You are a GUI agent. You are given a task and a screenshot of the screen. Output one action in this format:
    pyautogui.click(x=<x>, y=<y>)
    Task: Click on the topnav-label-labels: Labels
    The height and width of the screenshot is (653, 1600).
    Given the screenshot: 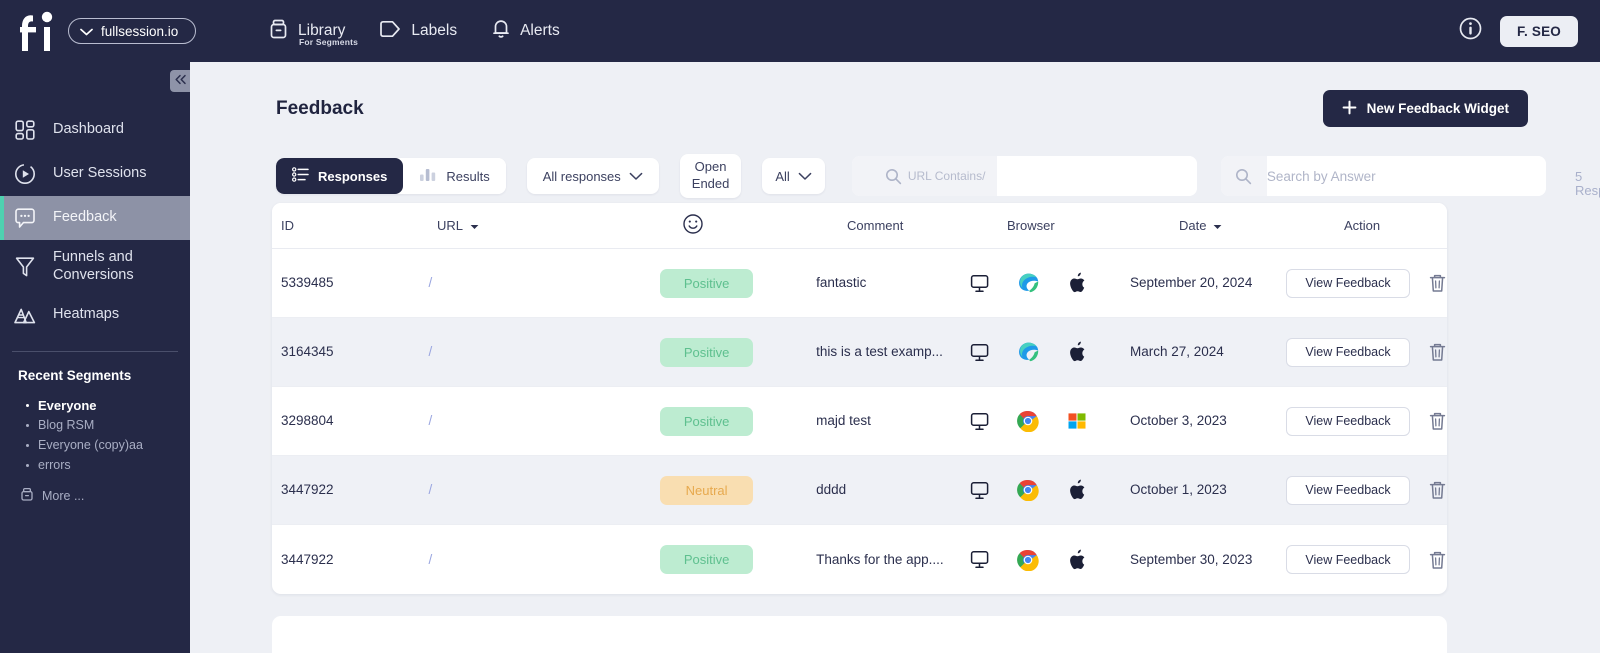 What is the action you would take?
    pyautogui.click(x=434, y=31)
    